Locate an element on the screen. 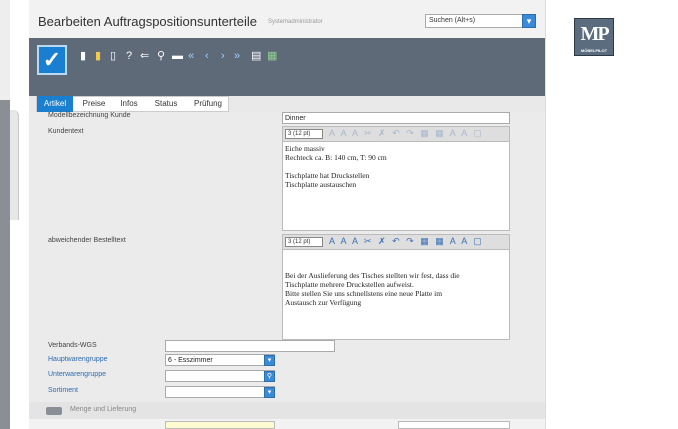  kundentext-format-icons: A A A ✂ ✗ ↶ ↷ ▦ ▦ A A ▢ is located at coordinates (406, 133).